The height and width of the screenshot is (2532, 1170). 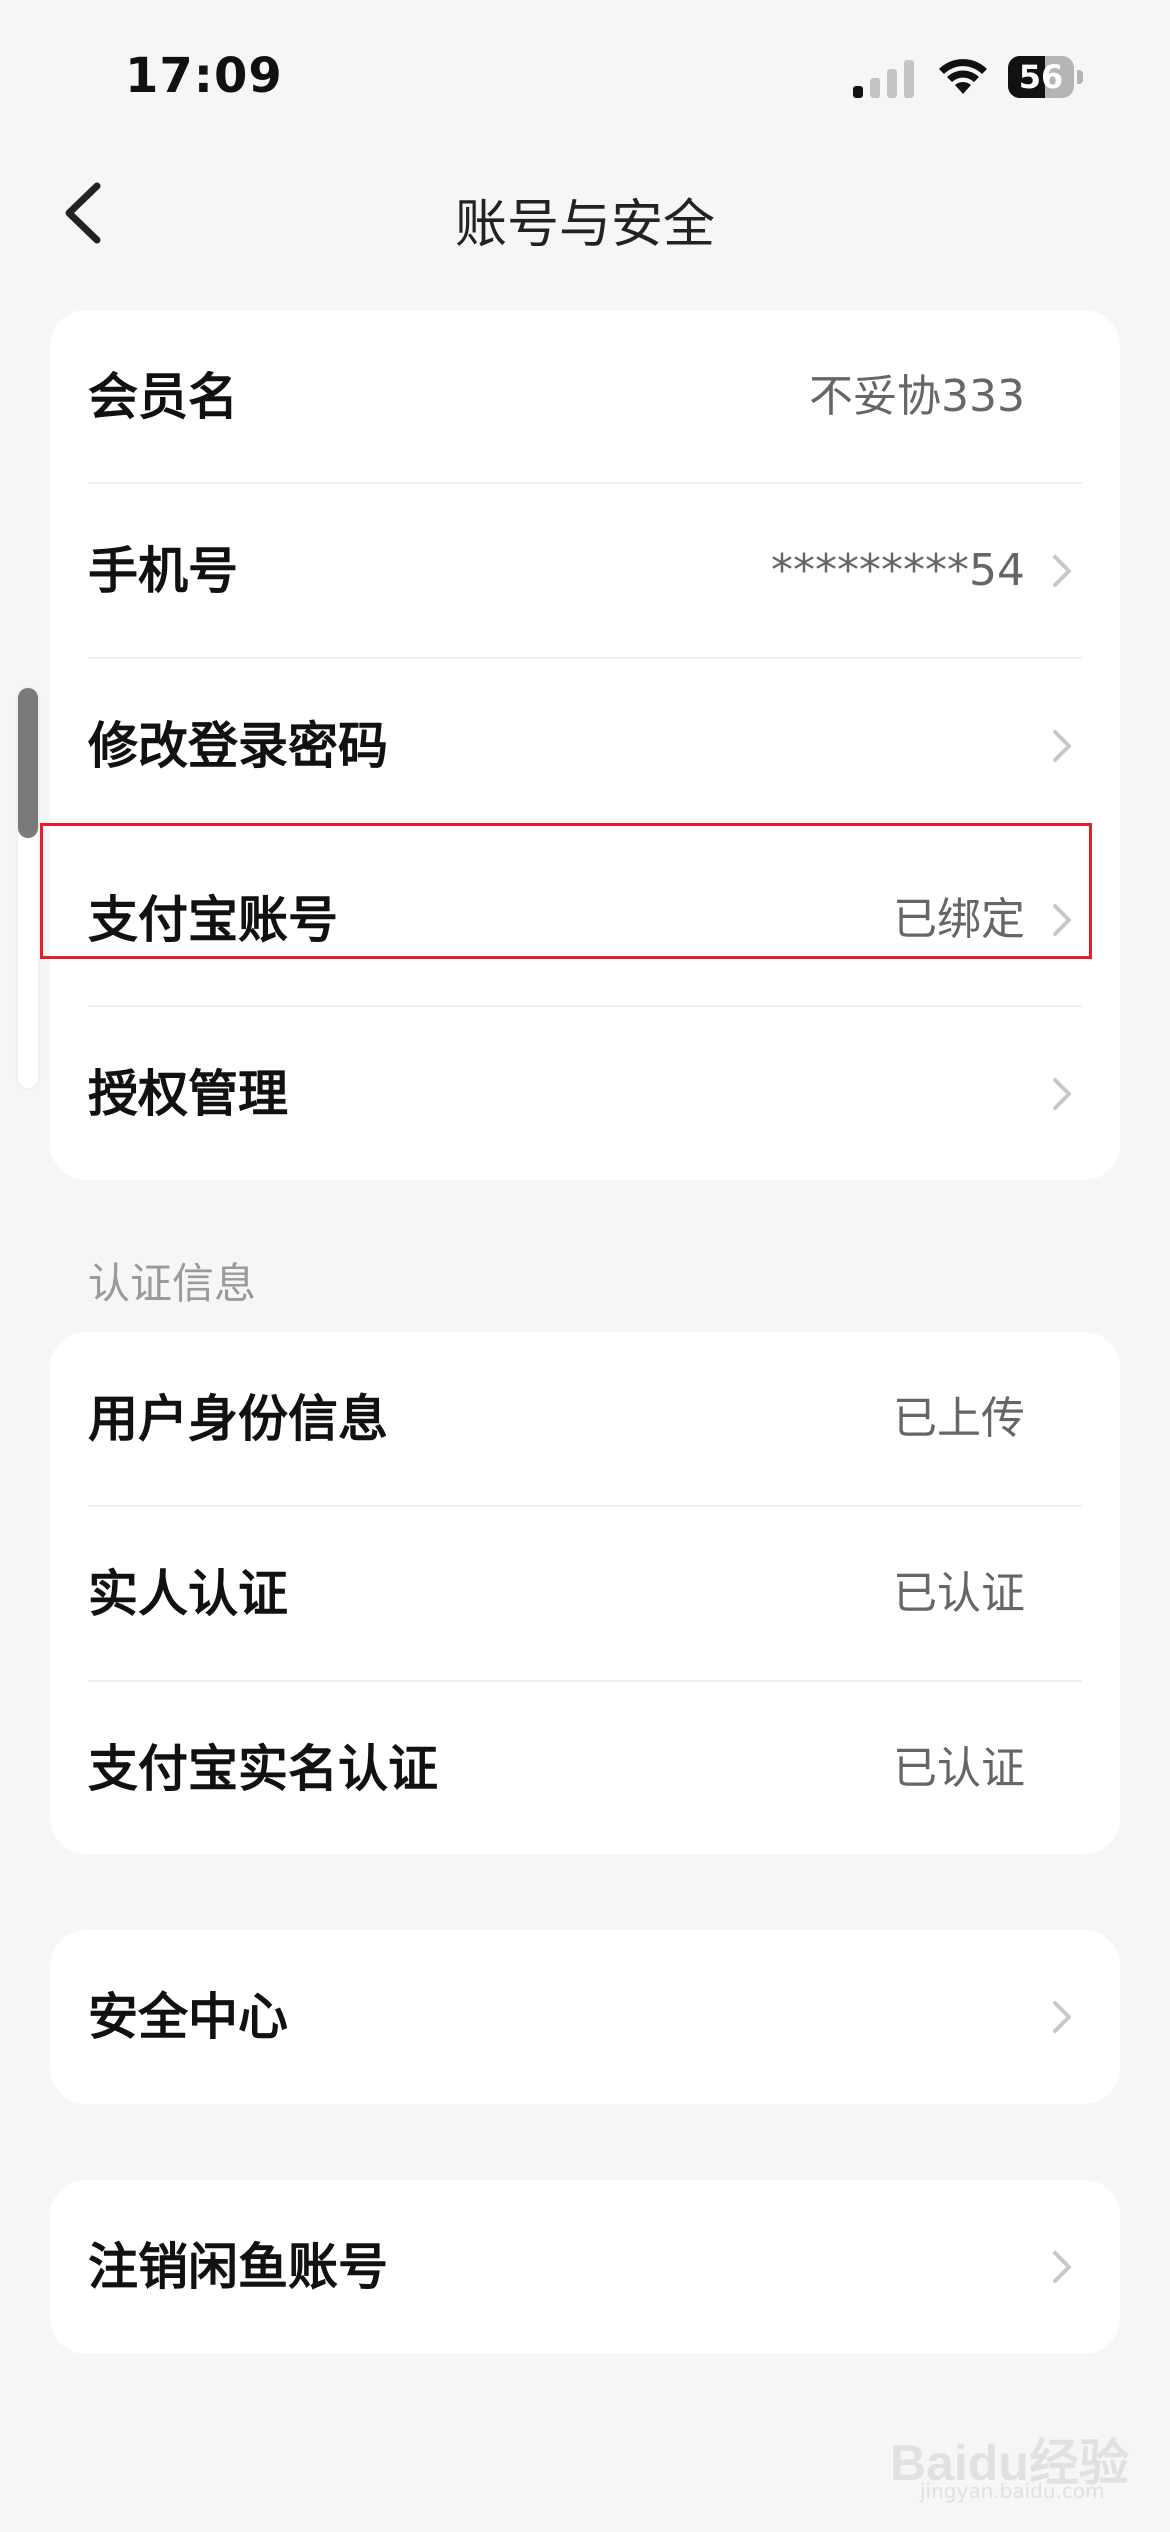 What do you see at coordinates (28, 888) in the screenshot?
I see `scrollbar` at bounding box center [28, 888].